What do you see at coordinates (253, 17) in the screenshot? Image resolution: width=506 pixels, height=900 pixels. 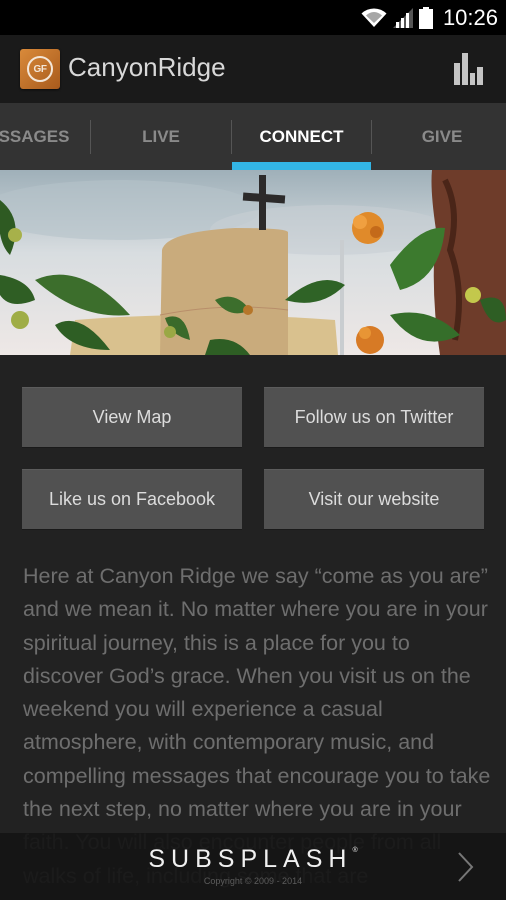 I see `status-bar: 10:26` at bounding box center [253, 17].